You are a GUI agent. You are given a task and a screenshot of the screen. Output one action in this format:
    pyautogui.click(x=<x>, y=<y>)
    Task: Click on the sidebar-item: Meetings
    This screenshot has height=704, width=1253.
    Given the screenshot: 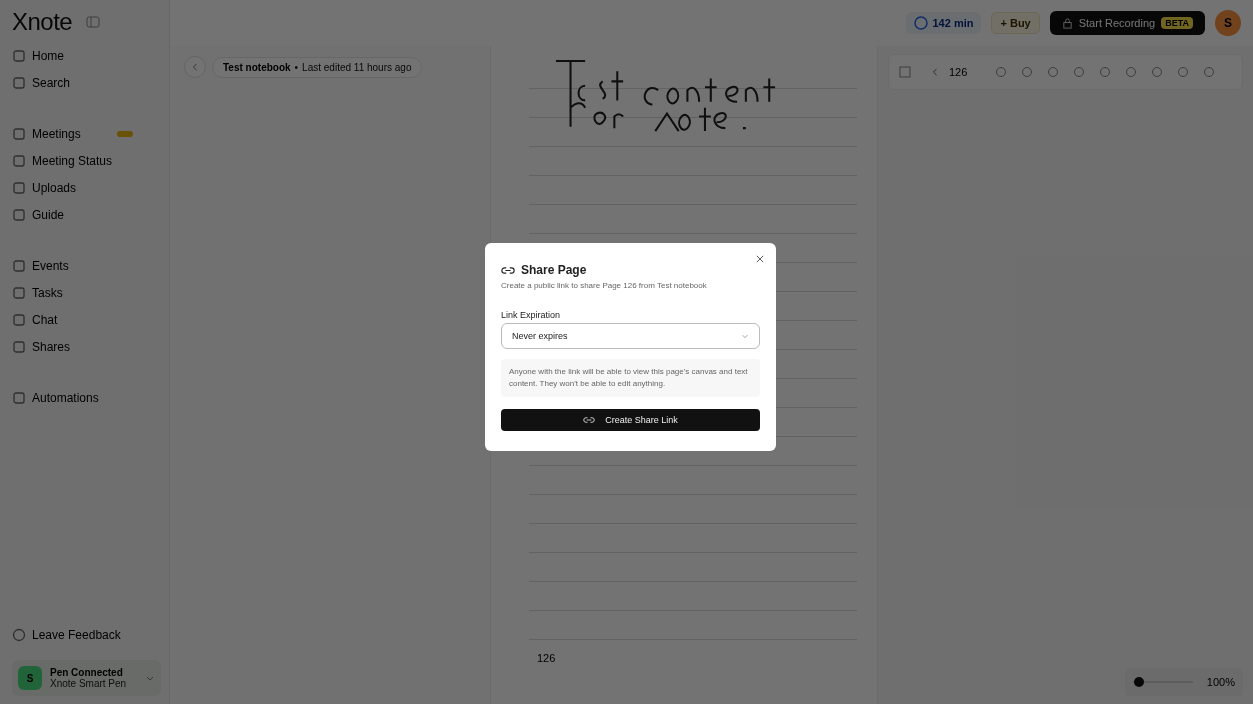 What is the action you would take?
    pyautogui.click(x=86, y=133)
    